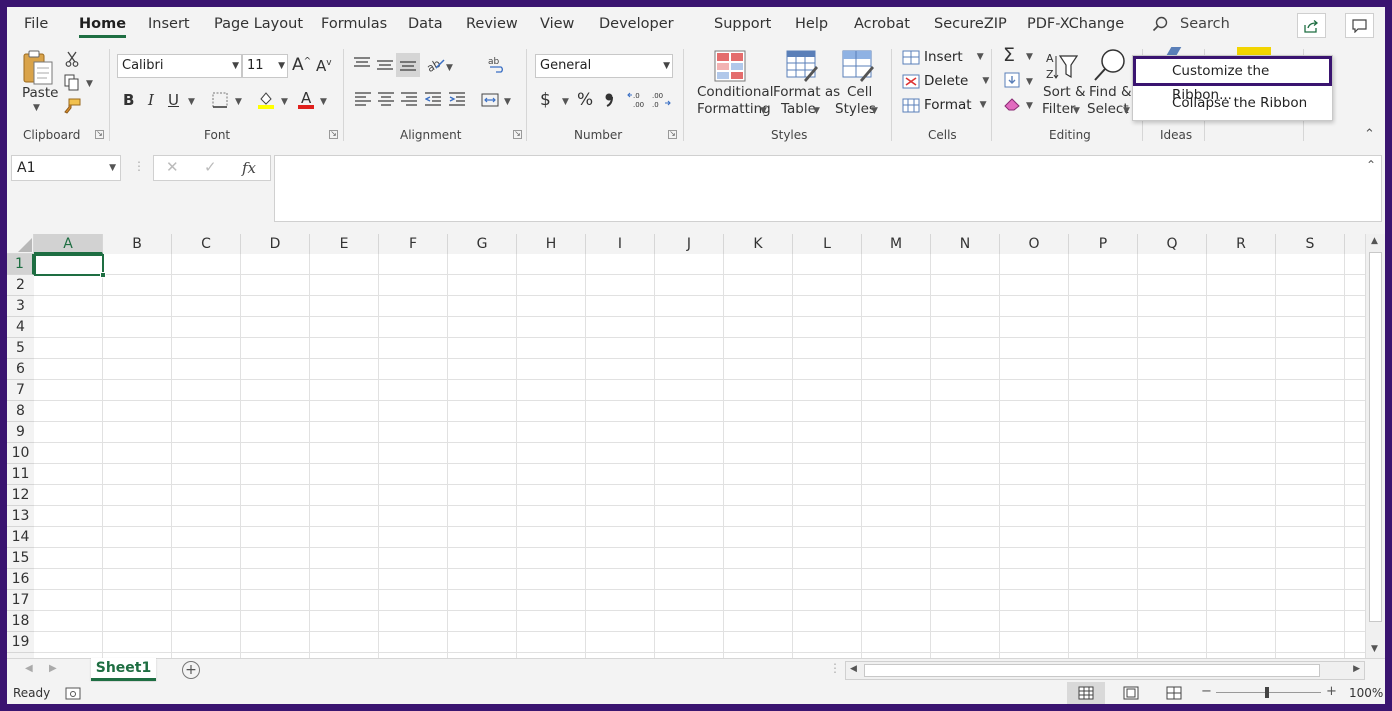 The image size is (1392, 711). What do you see at coordinates (413, 244) in the screenshot?
I see `column-header: F` at bounding box center [413, 244].